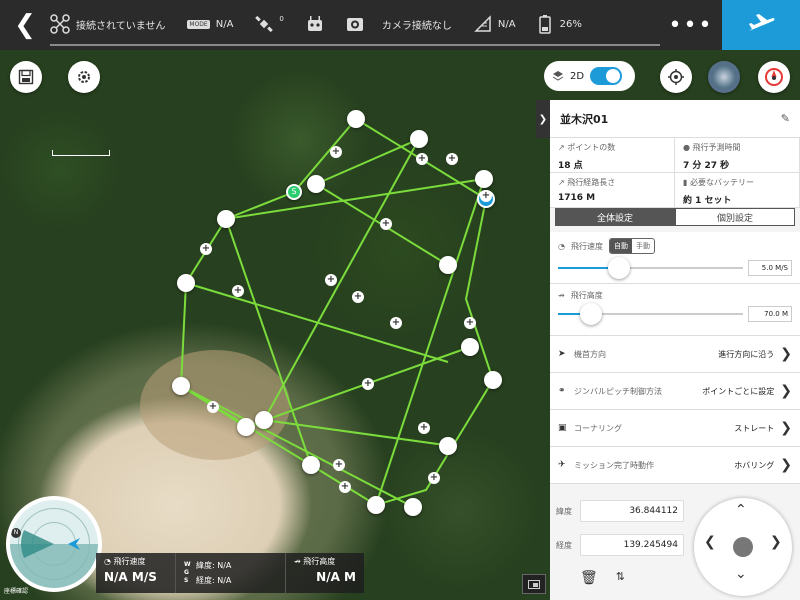 This screenshot has height=600, width=800. I want to click on altitude-slider-knob, so click(591, 314).